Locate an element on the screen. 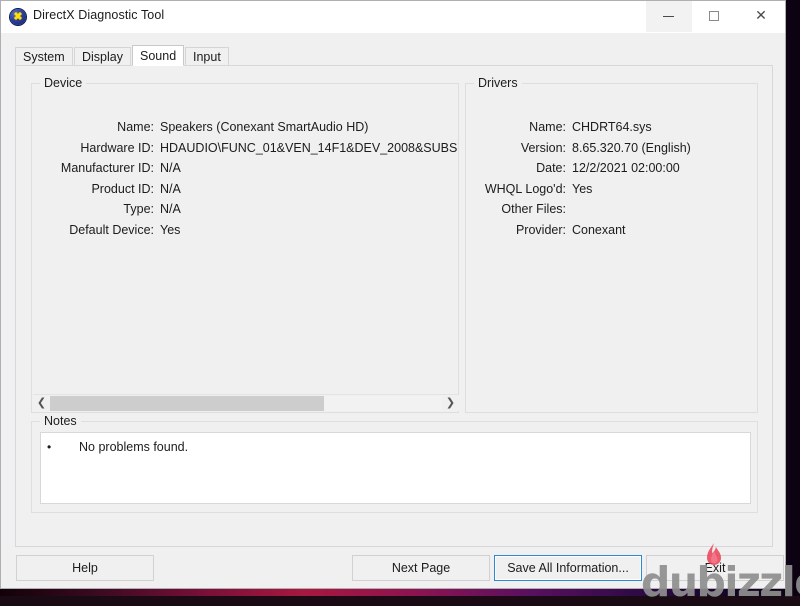  field-label: Date: is located at coordinates (551, 168).